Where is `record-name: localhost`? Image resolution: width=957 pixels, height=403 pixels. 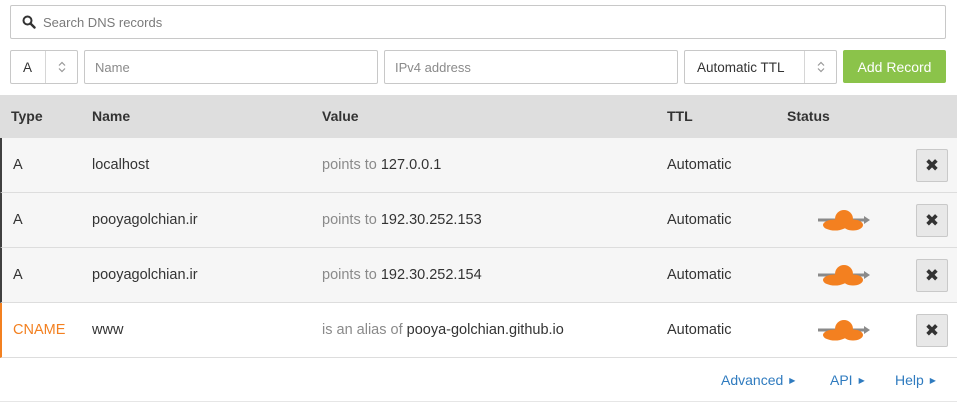
record-name: localhost is located at coordinates (120, 165).